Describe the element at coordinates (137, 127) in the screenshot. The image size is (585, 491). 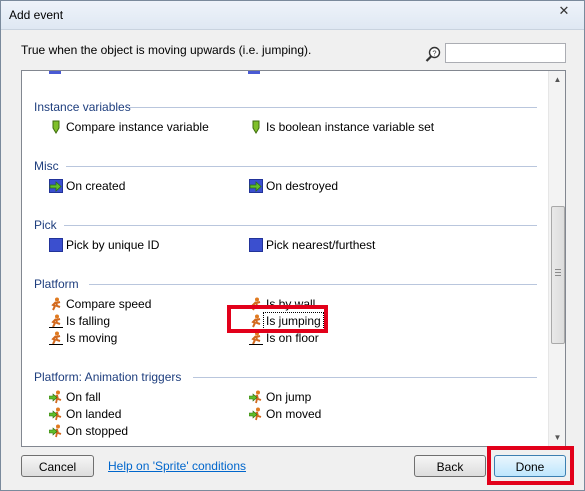
I see `list-item-label: Compare instance variable` at that location.